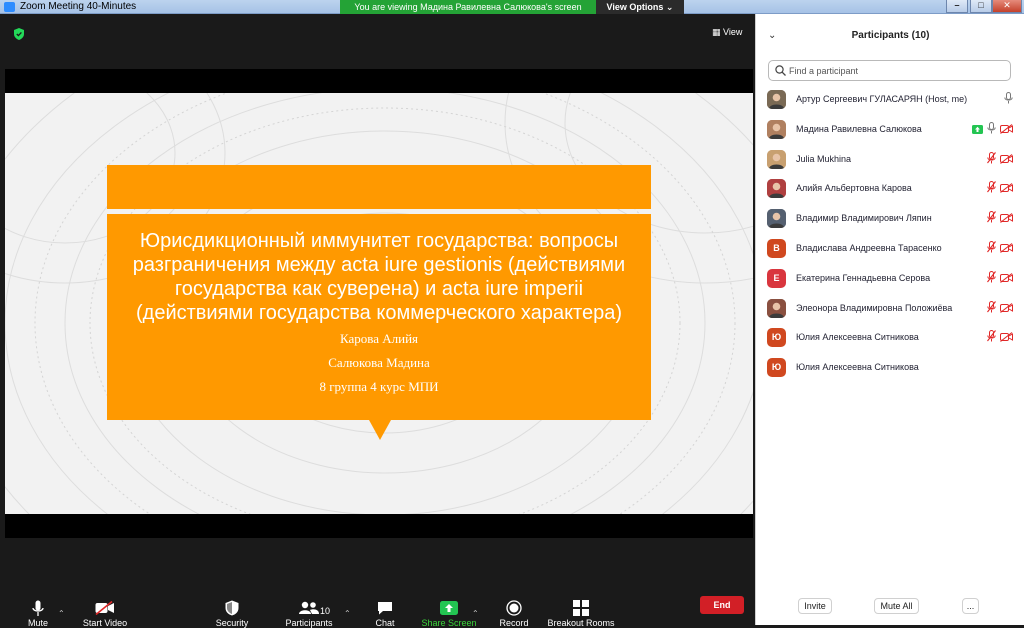 This screenshot has height=628, width=1024. I want to click on view-options-label: View Options, so click(635, 7).